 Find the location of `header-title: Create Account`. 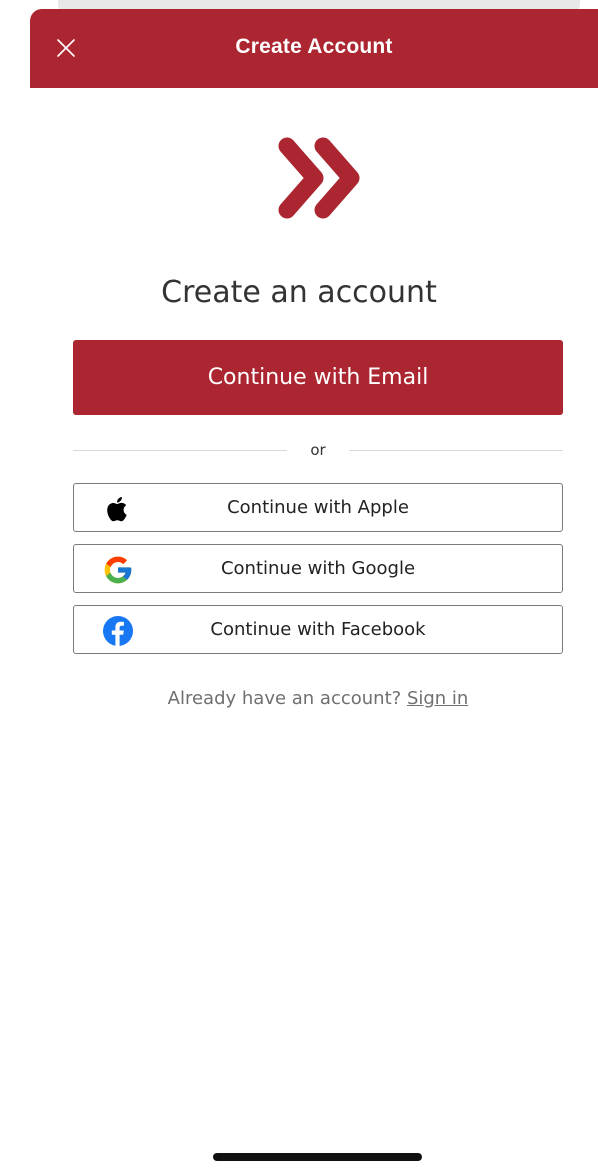

header-title: Create Account is located at coordinates (314, 46).